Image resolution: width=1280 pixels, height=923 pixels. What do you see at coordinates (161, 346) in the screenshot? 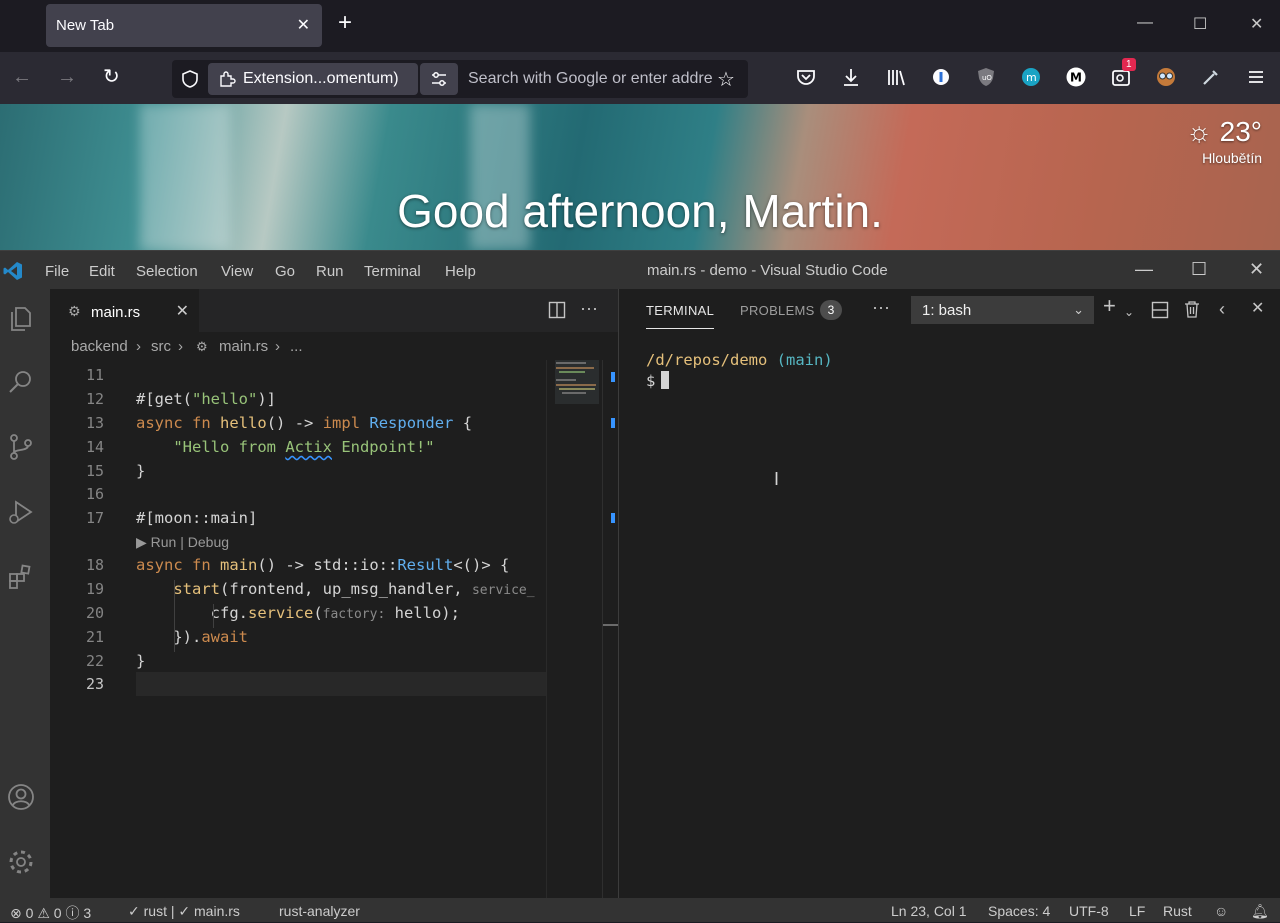
I see `breadcrumb-src: src` at bounding box center [161, 346].